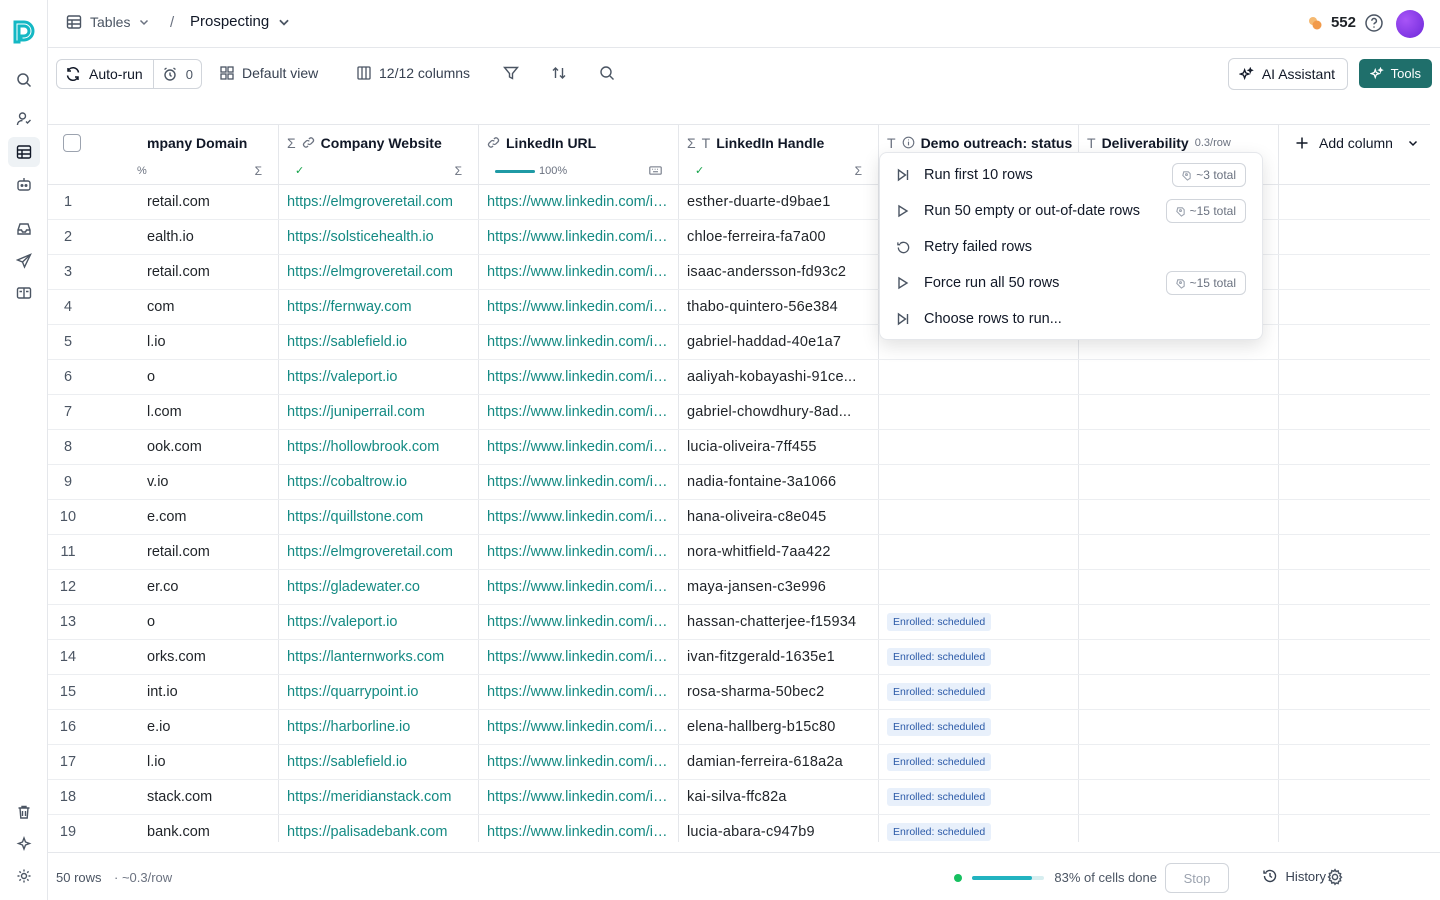  Describe the element at coordinates (511, 73) in the screenshot. I see `filter-icon` at that location.